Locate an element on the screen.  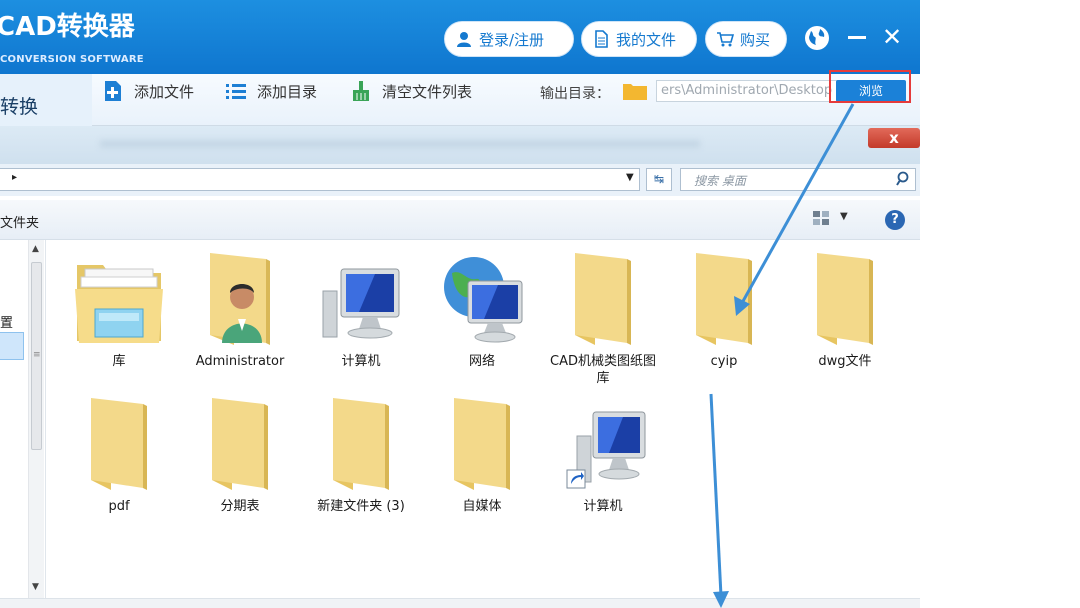
add-file-icon is located at coordinates (113, 91).